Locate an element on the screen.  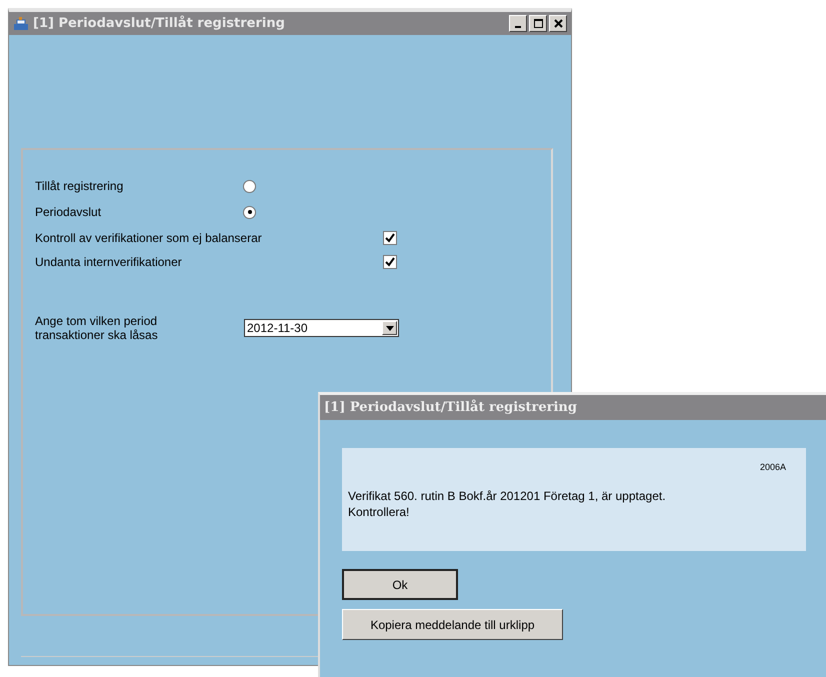
maximize-icon is located at coordinates (538, 23).